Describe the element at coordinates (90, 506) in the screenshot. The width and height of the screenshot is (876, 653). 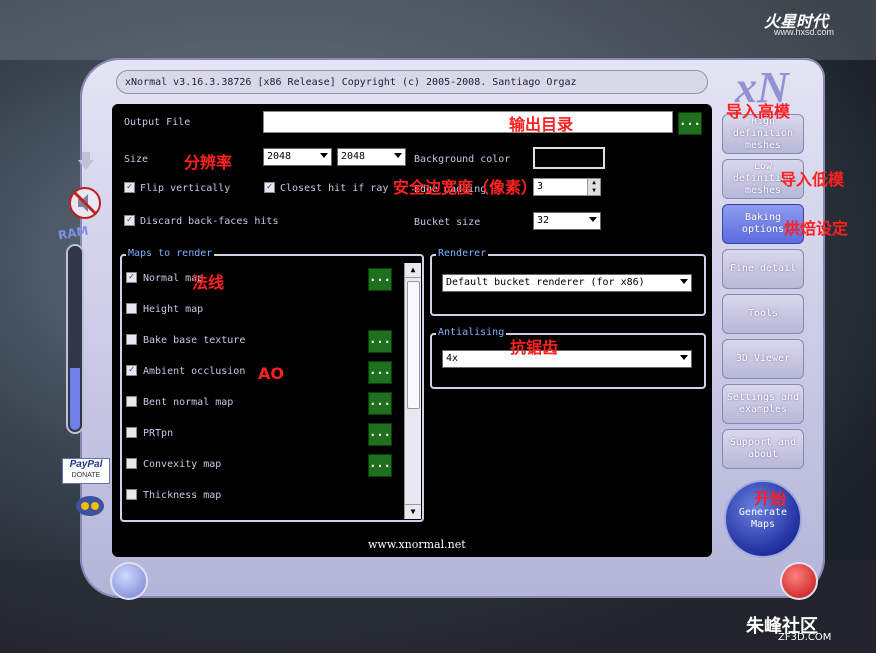
I see `mascot-icon` at that location.